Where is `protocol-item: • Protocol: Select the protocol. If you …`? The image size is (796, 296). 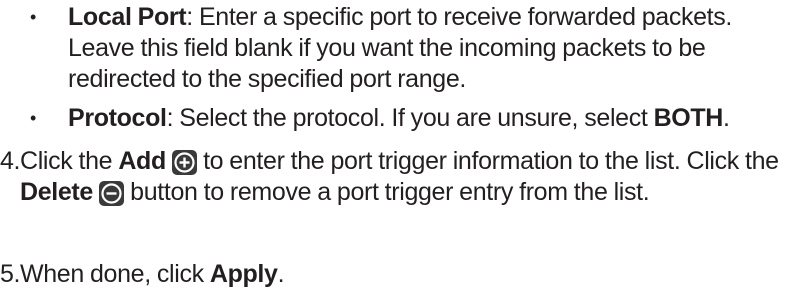 protocol-item: • Protocol: Select the protocol. If you … is located at coordinates (410, 118).